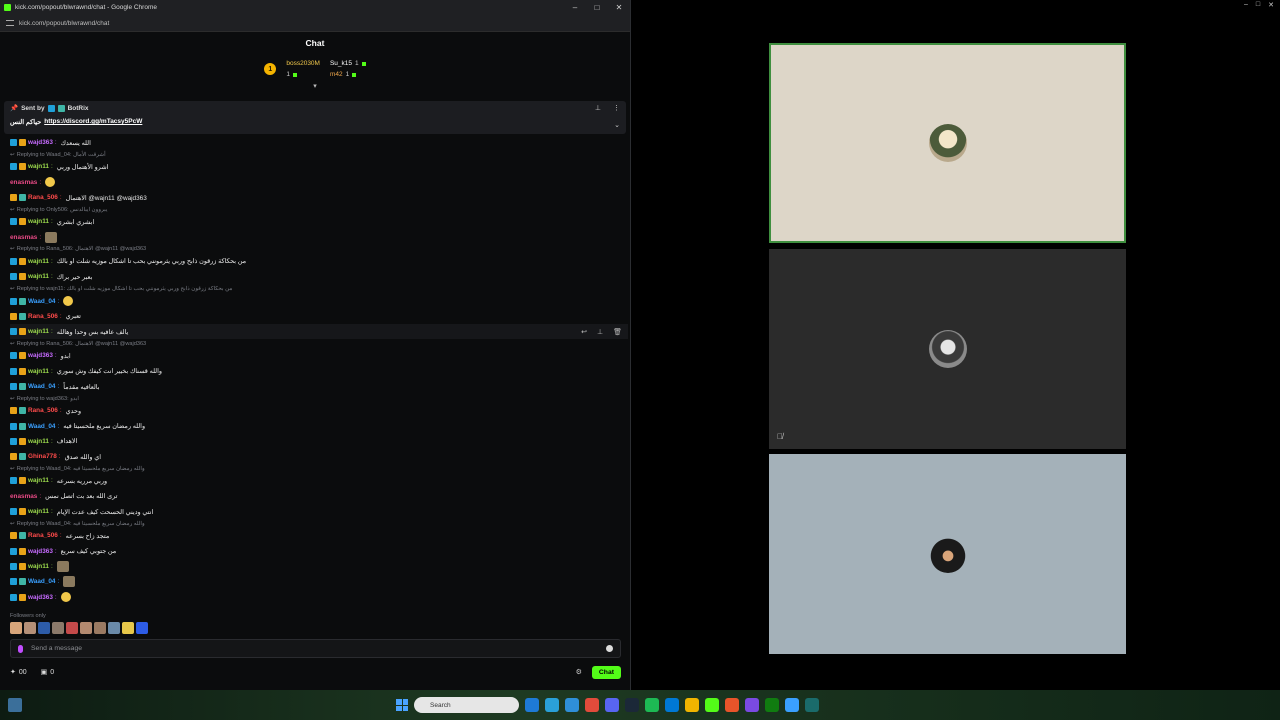  I want to click on widgets-icon, so click(15, 705).